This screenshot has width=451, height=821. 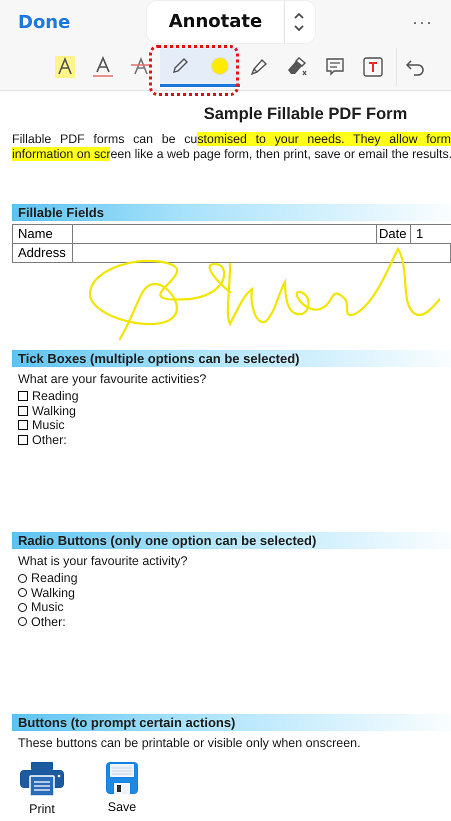 I want to click on input-field: 1, so click(x=431, y=234).